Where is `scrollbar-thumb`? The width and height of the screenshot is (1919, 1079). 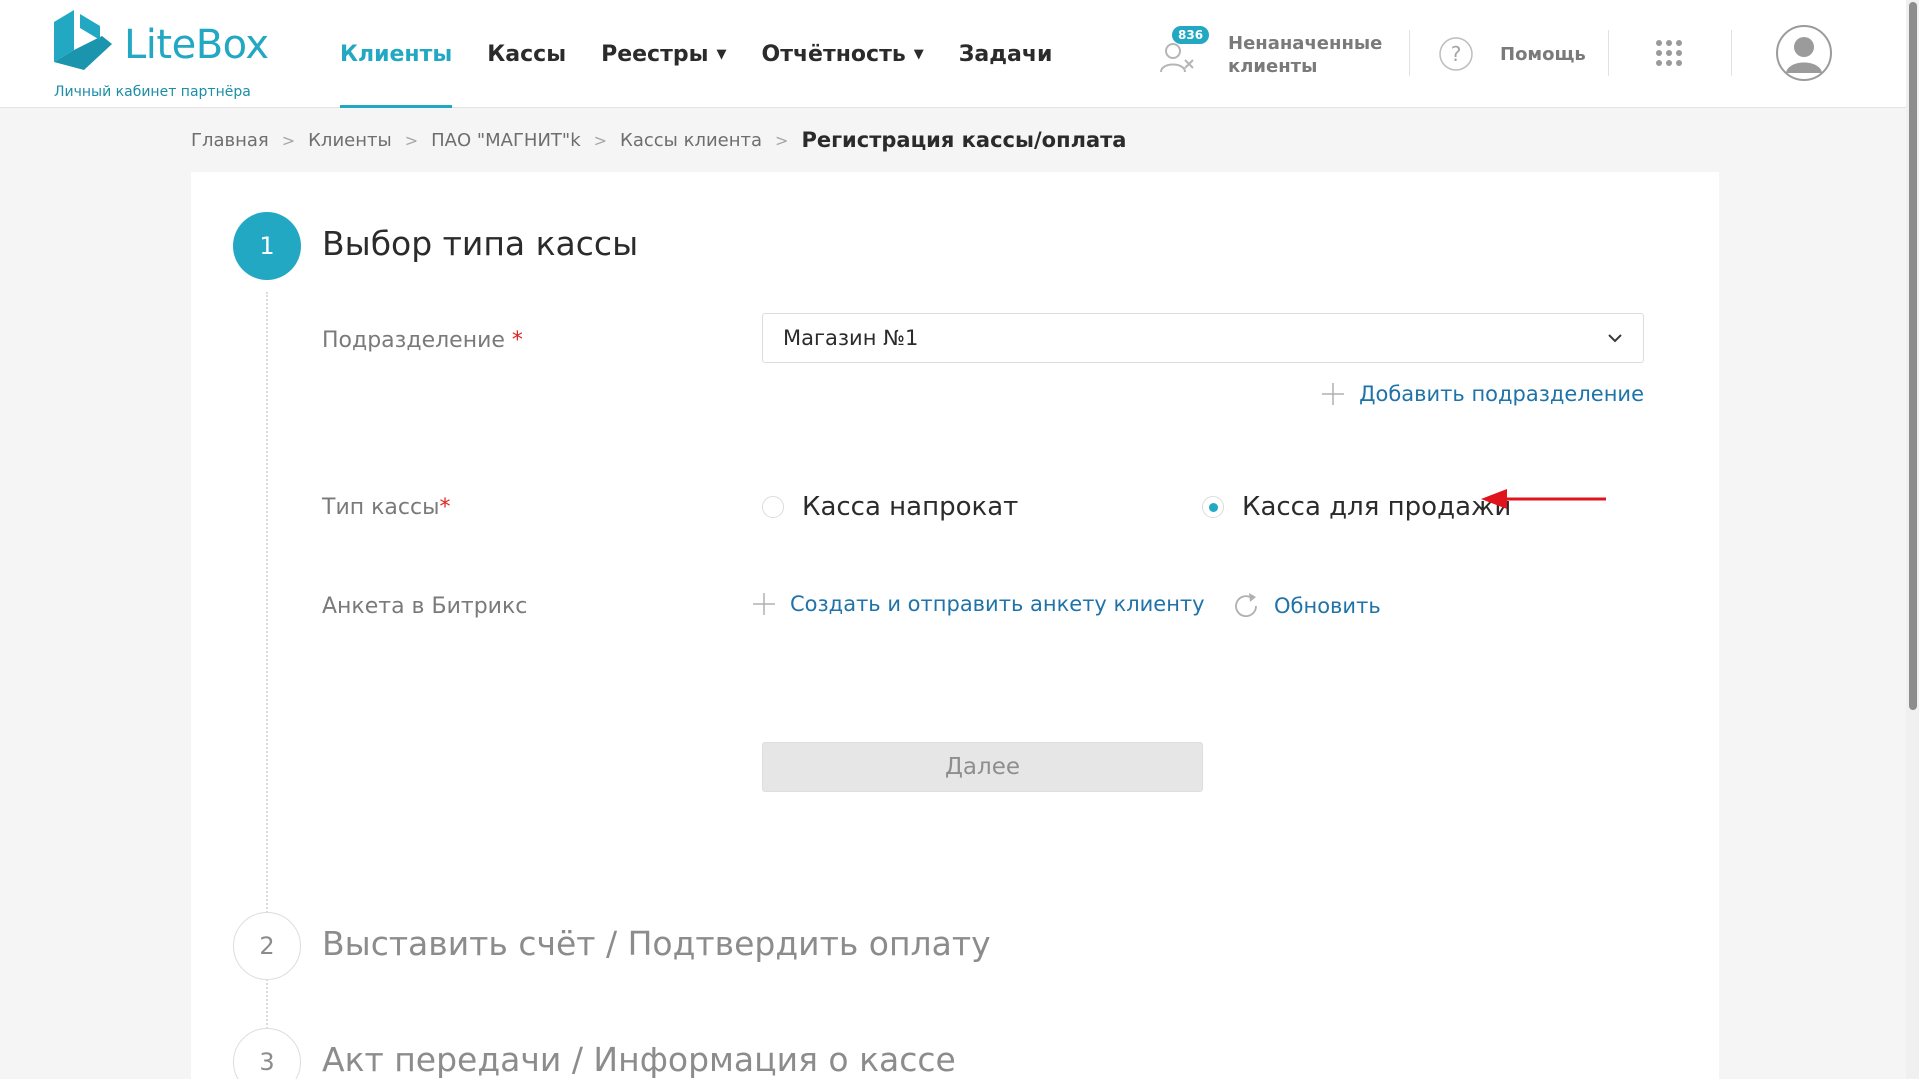
scrollbar-thumb is located at coordinates (1913, 356).